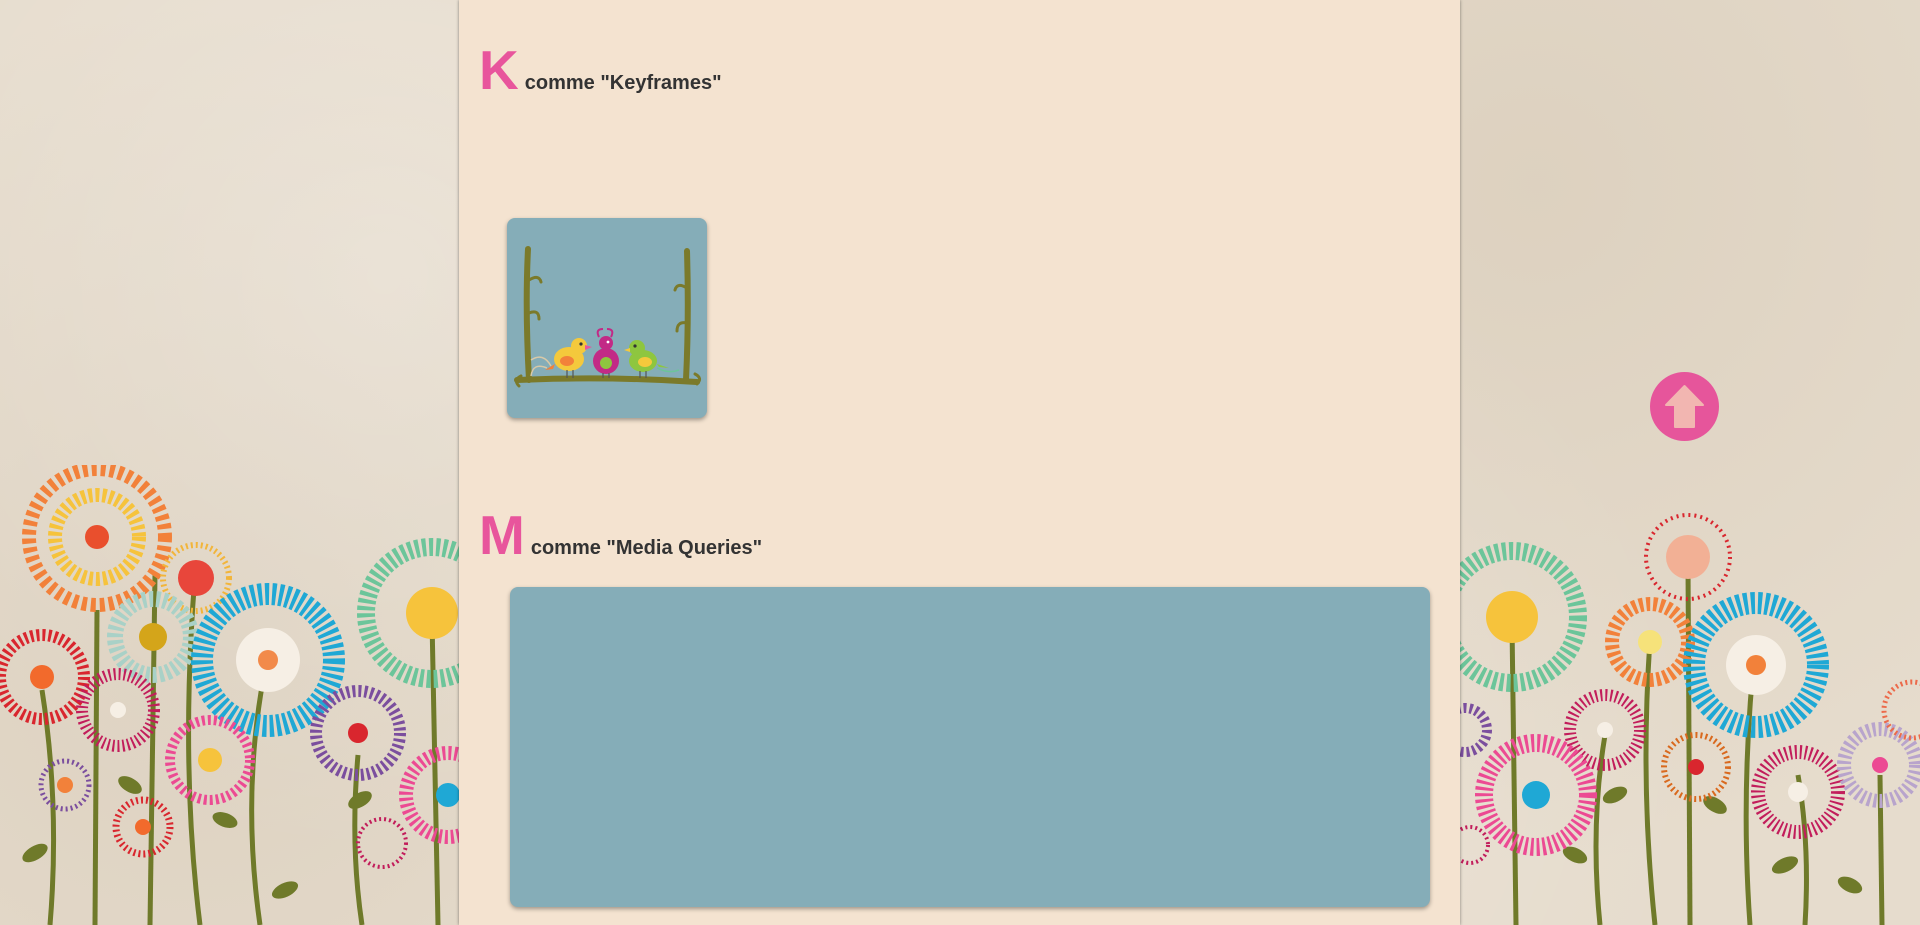  I want to click on section-title: comme "Keyframes", so click(623, 83).